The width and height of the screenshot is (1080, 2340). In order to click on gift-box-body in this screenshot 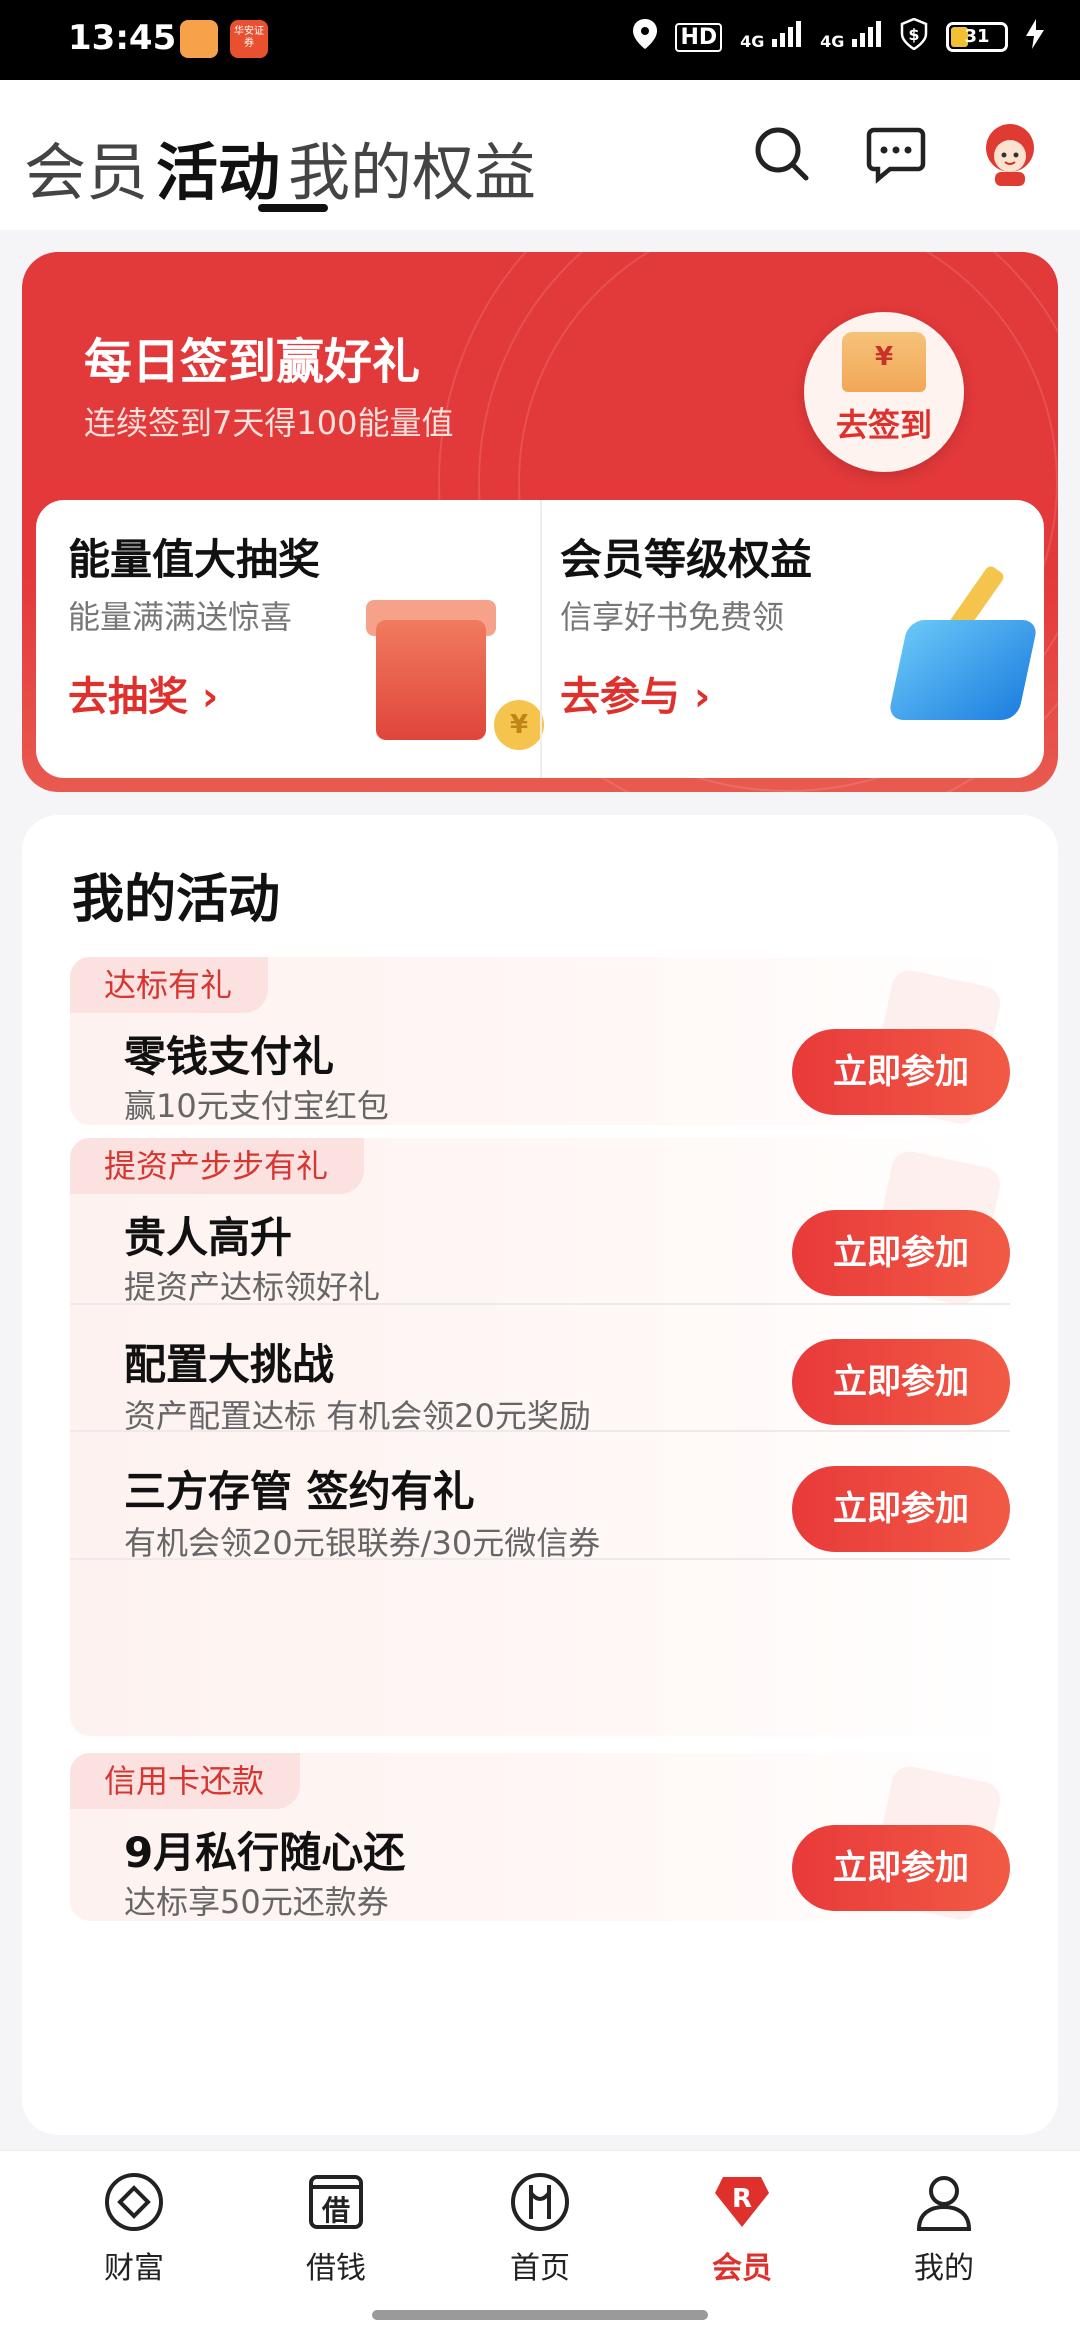, I will do `click(431, 680)`.